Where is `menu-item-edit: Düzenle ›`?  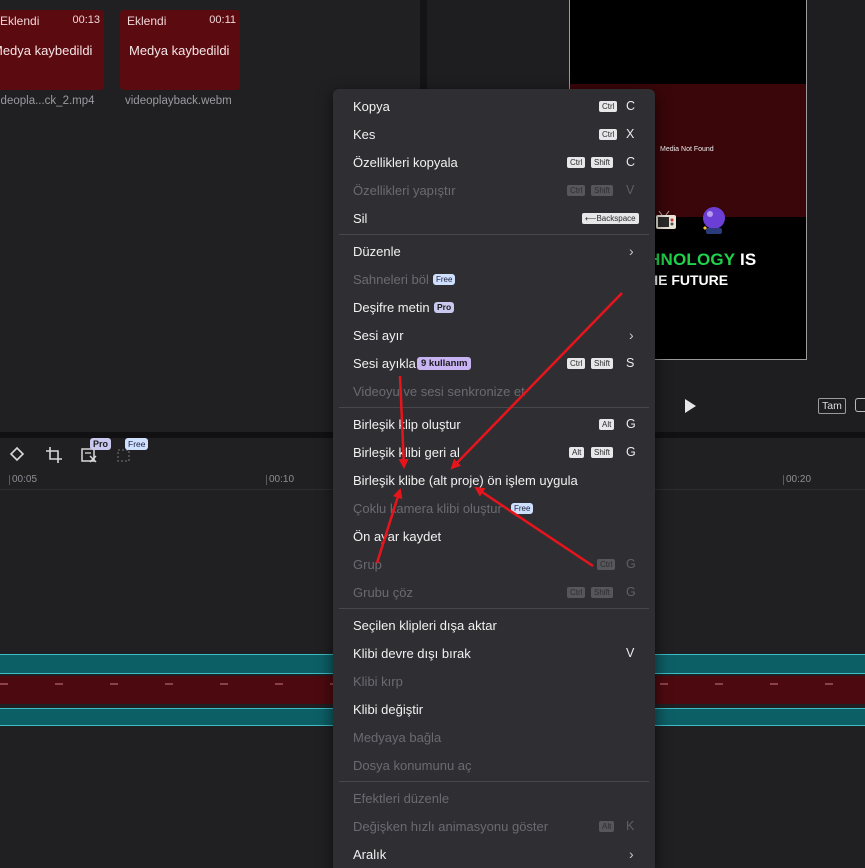
menu-item-edit: Düzenle › is located at coordinates (494, 252).